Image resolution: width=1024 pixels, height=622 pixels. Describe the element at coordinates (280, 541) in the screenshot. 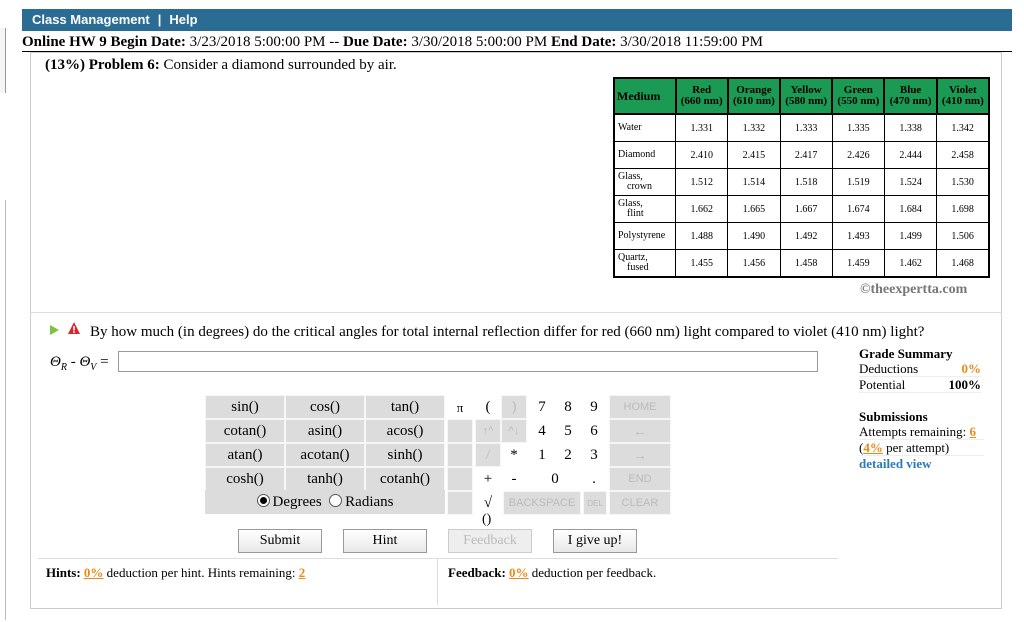

I see `submit-button: Submit` at that location.